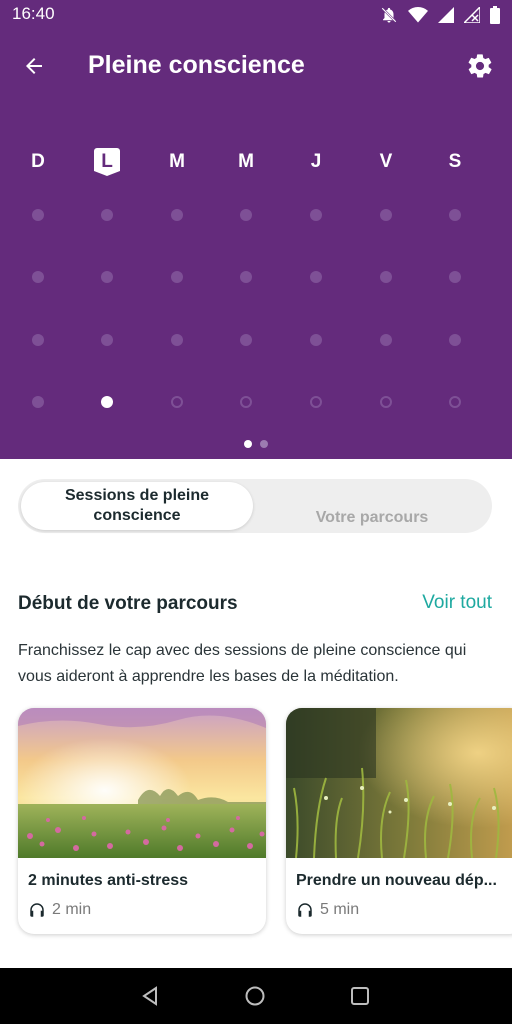  What do you see at coordinates (457, 603) in the screenshot?
I see `see-all-link: Voir tout` at bounding box center [457, 603].